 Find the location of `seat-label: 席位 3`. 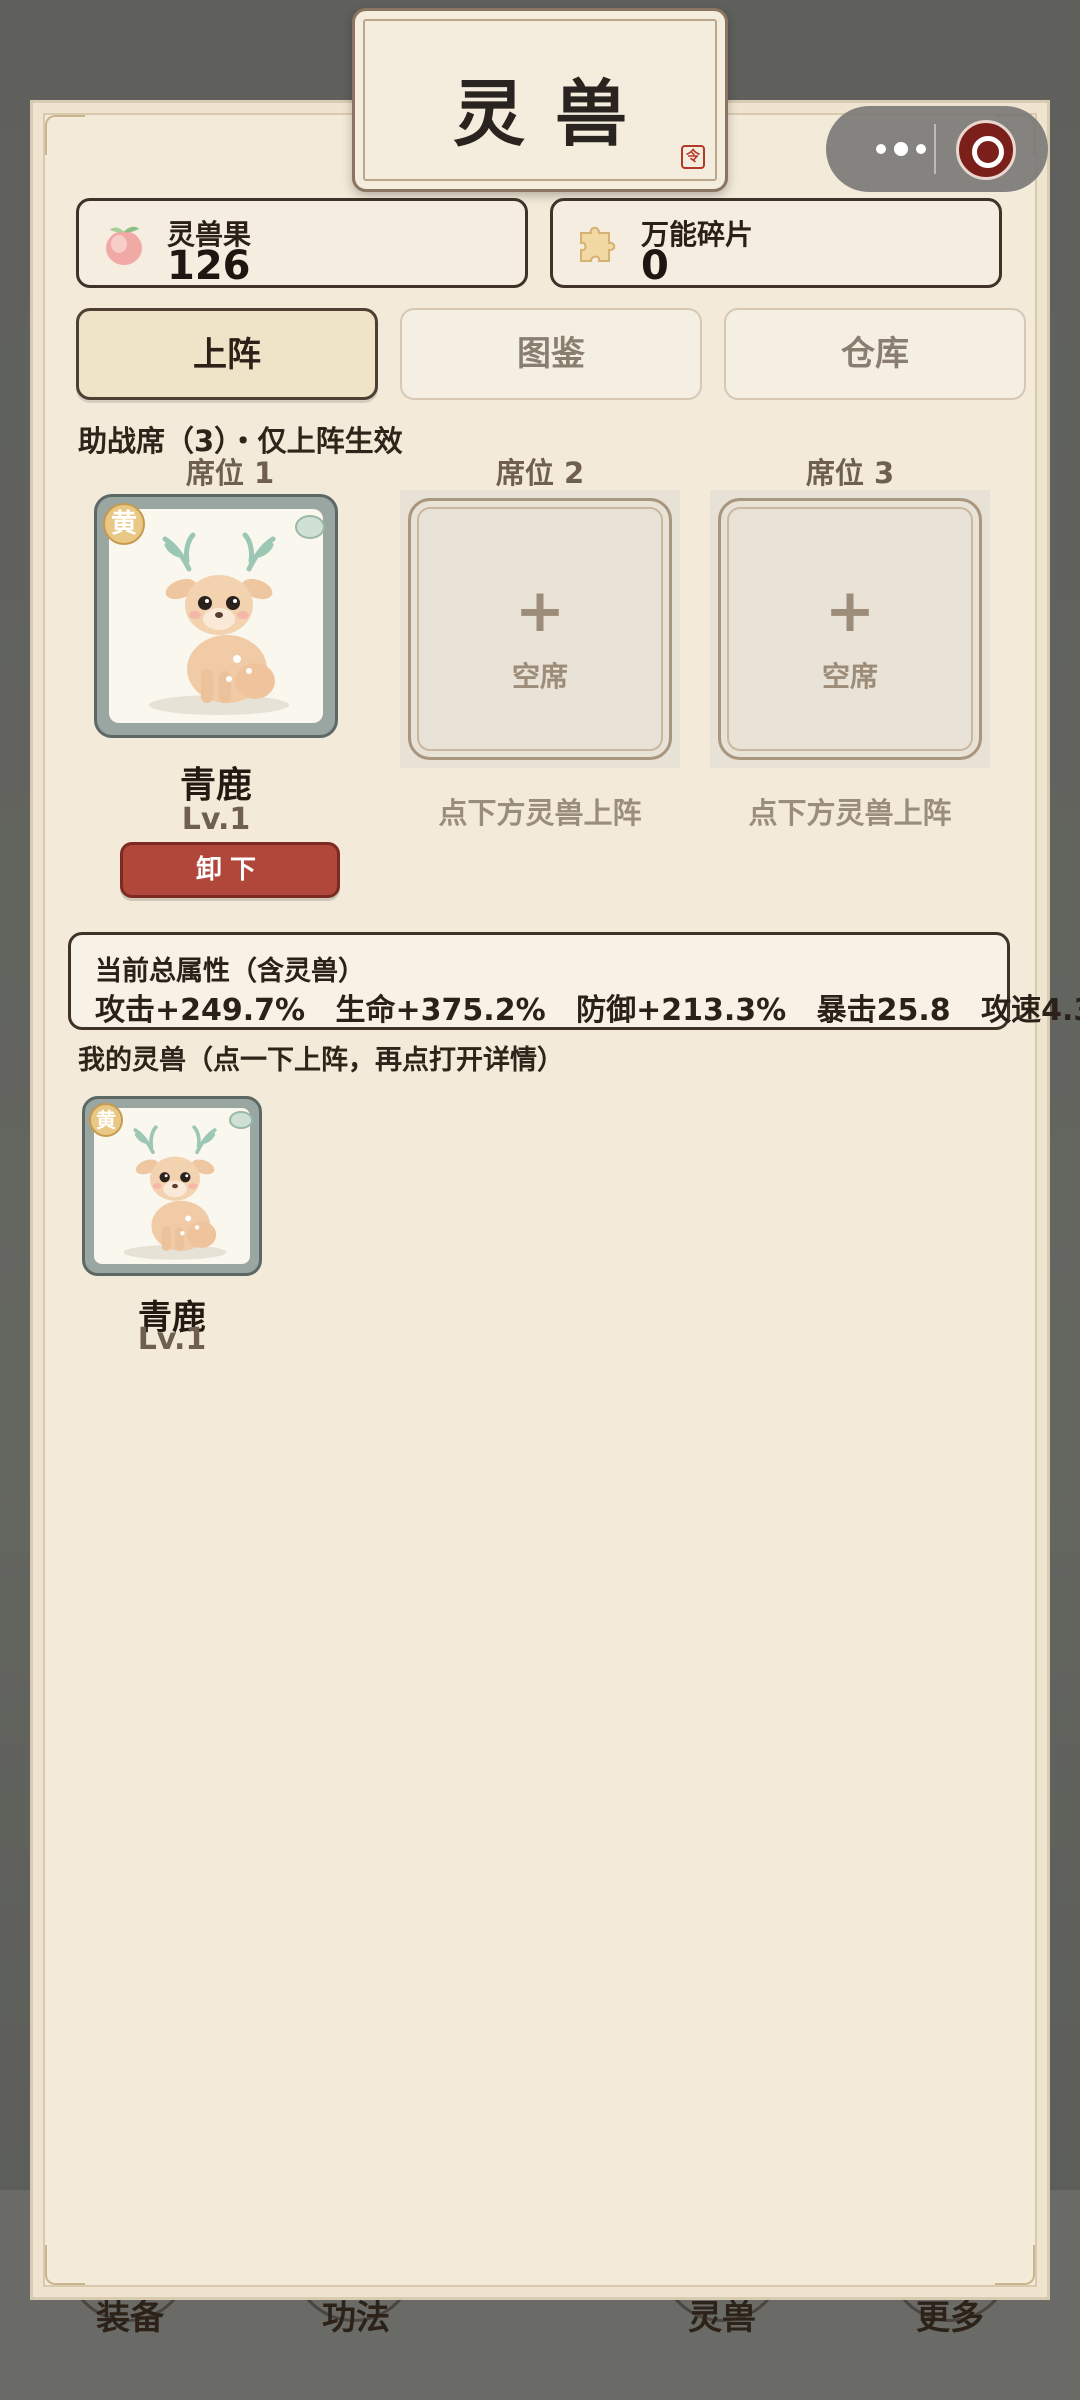

seat-label: 席位 3 is located at coordinates (850, 473).